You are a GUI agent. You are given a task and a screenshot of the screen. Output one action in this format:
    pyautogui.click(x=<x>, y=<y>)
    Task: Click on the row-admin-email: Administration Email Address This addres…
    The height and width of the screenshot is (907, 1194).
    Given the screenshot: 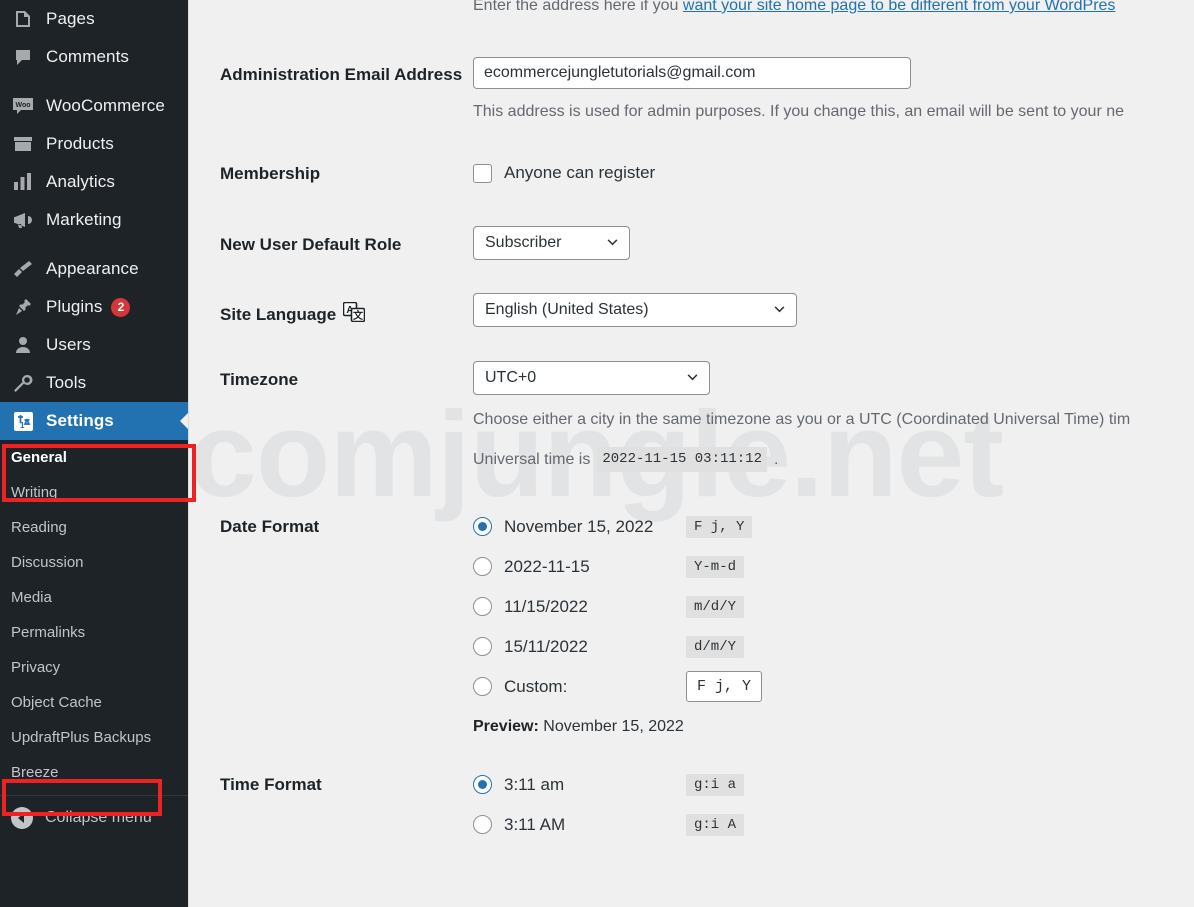 What is the action you would take?
    pyautogui.click(x=694, y=90)
    